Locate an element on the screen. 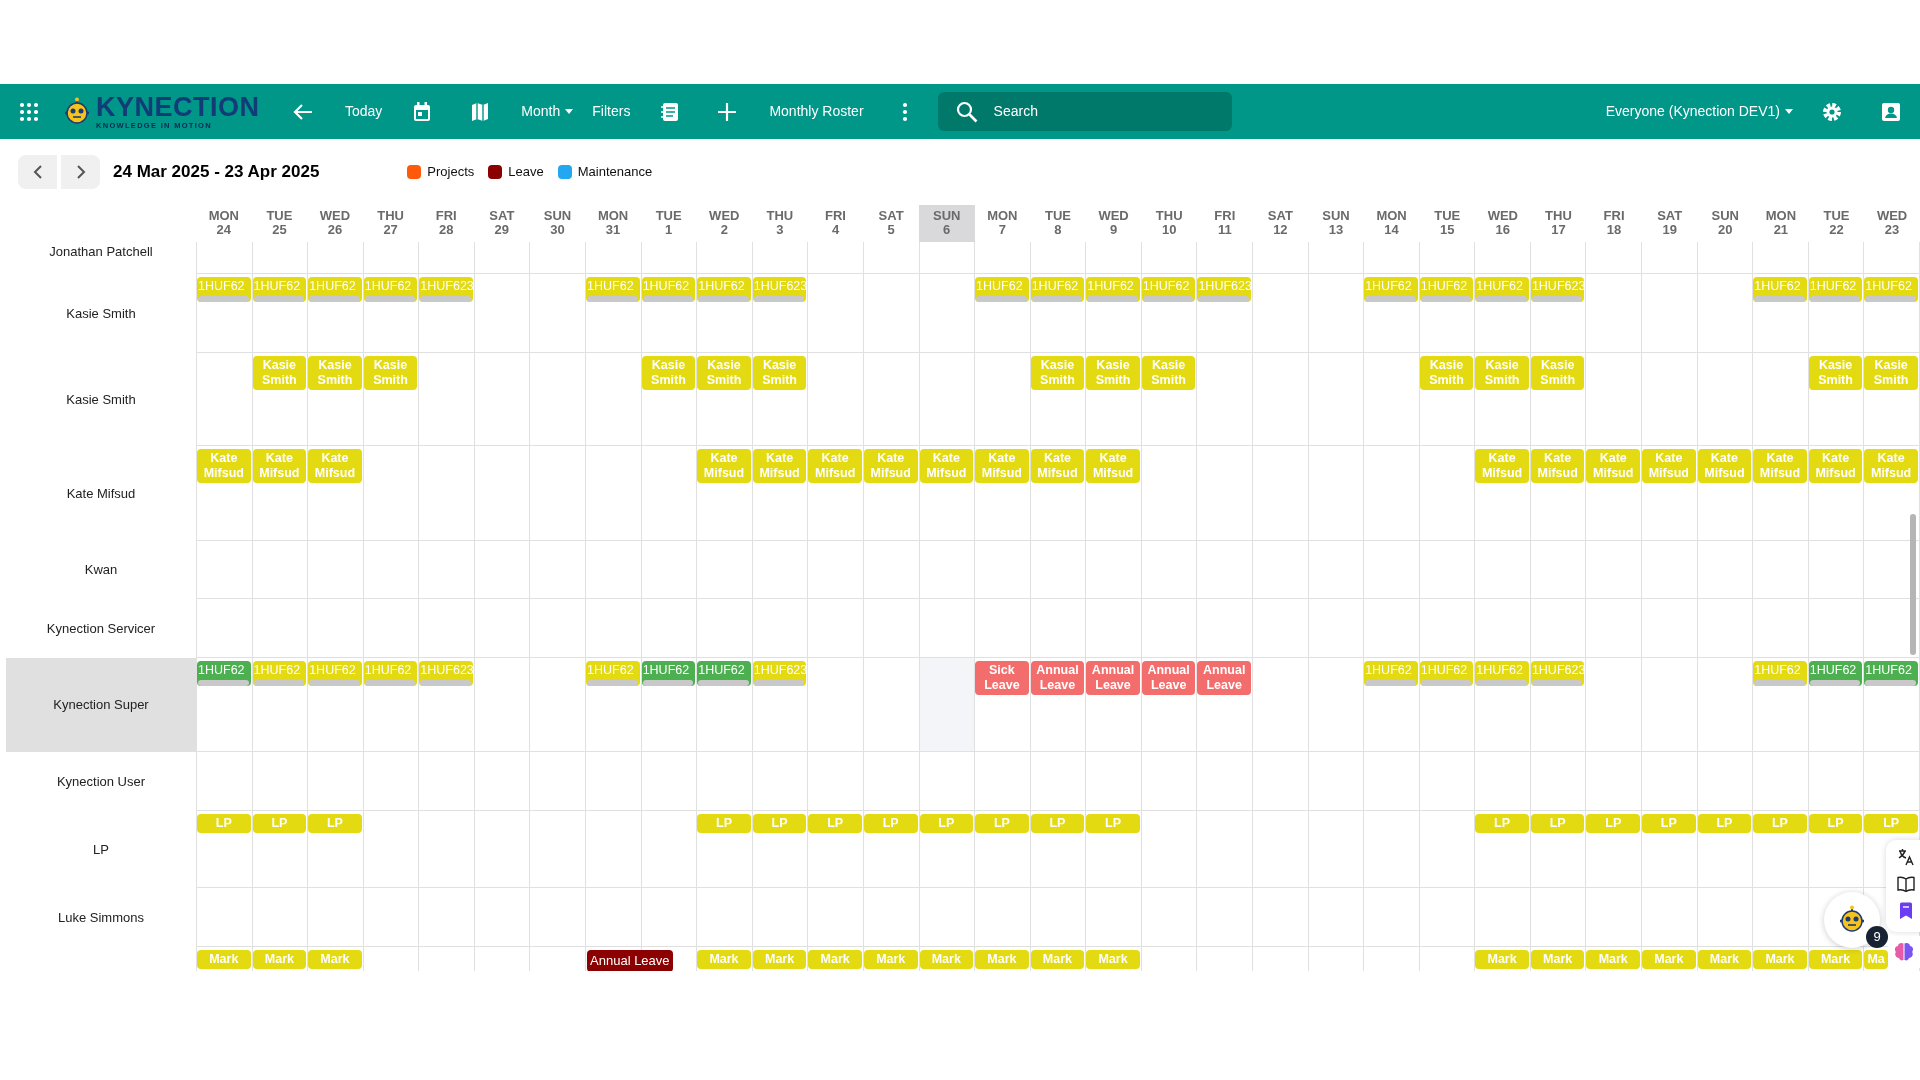  person-name: Kate Mifsud is located at coordinates (101, 493).